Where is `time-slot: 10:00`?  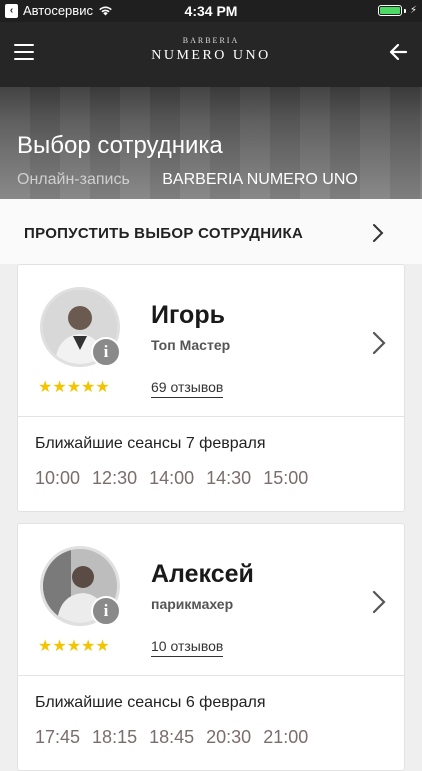
time-slot: 10:00 is located at coordinates (57, 478).